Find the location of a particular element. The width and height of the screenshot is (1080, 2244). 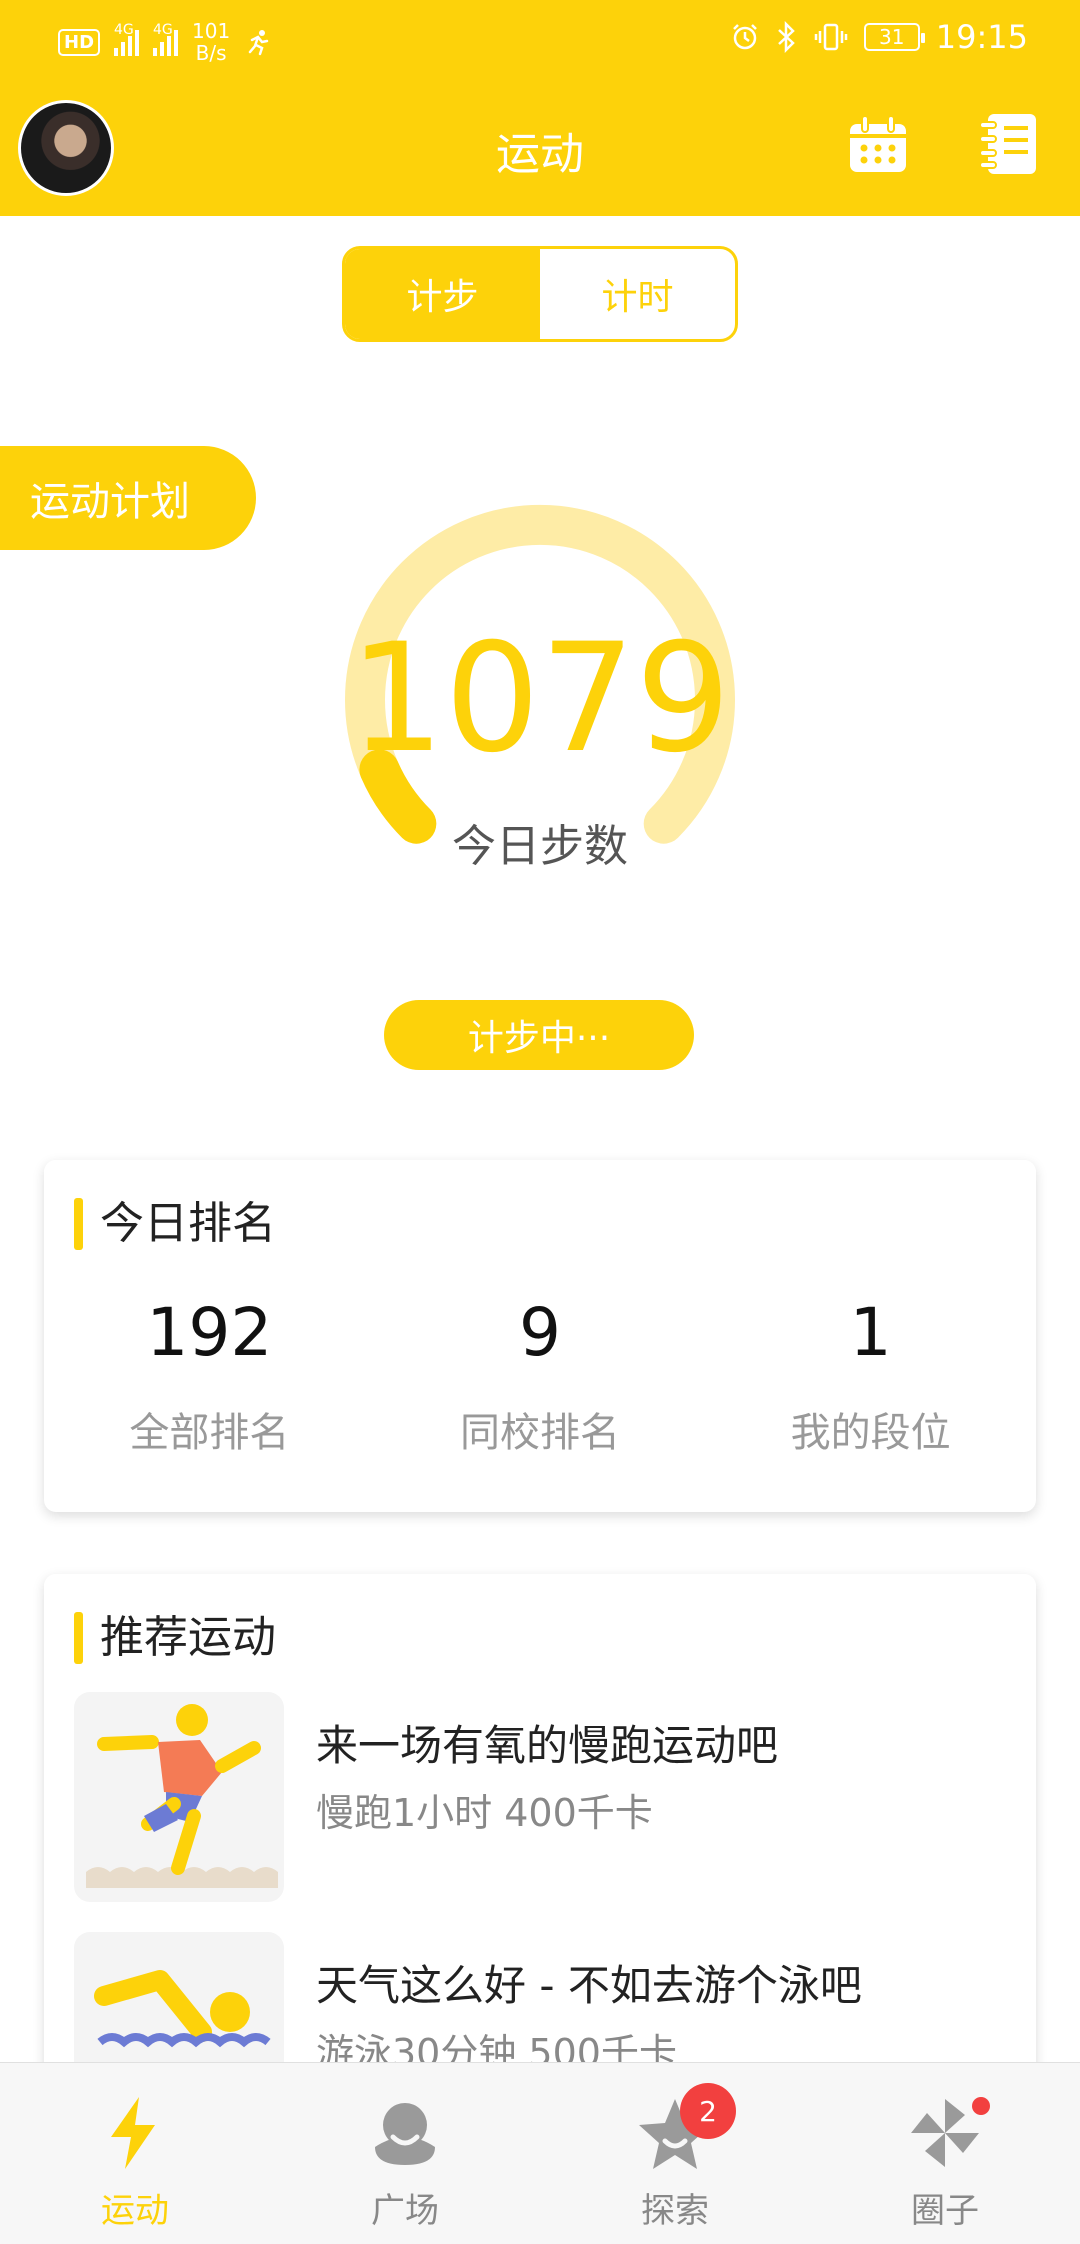

rank-value: 192 is located at coordinates (209, 1332).